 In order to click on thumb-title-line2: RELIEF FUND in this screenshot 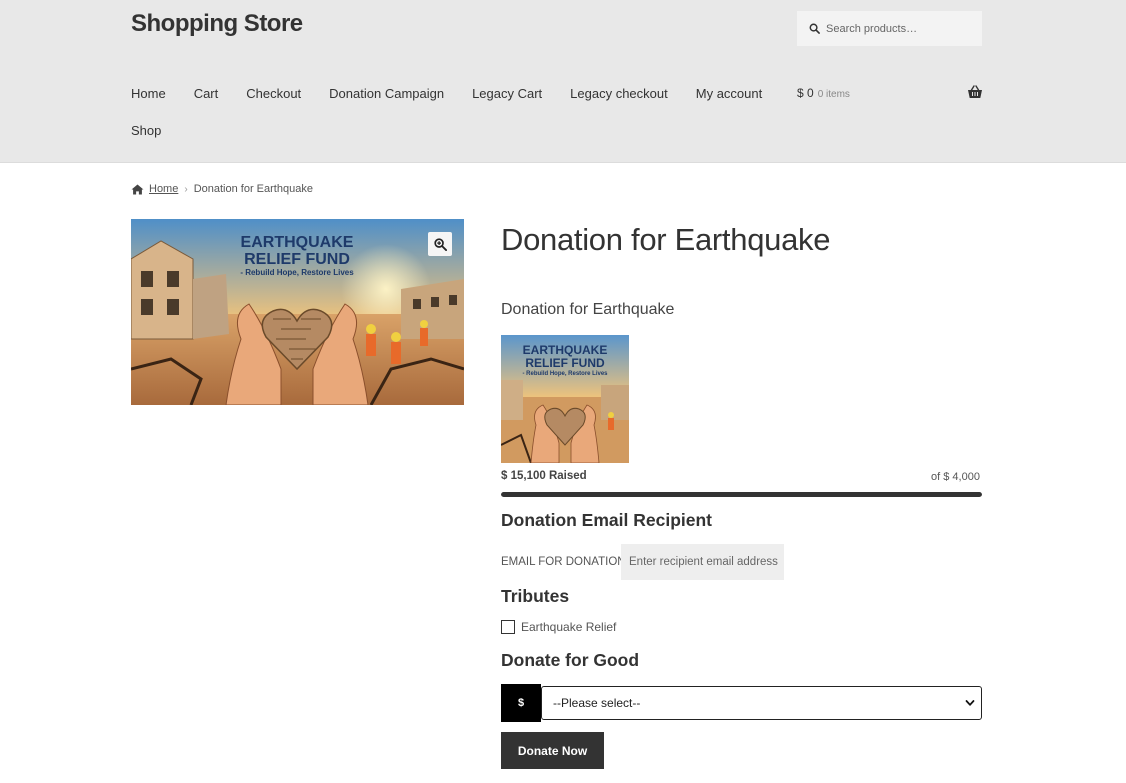, I will do `click(565, 363)`.